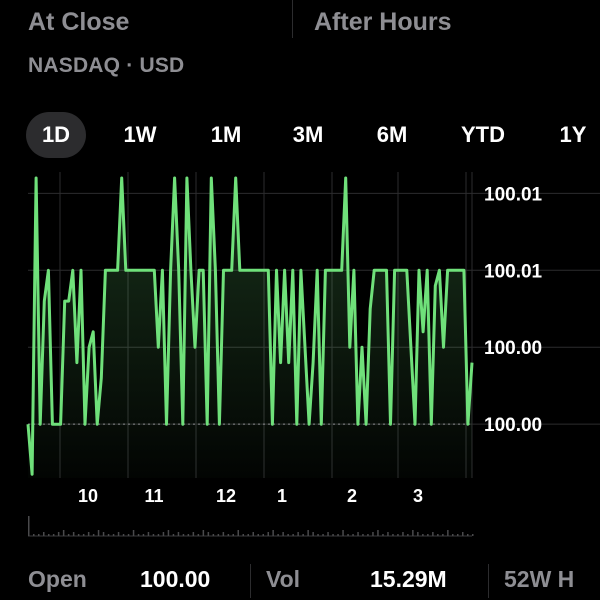  What do you see at coordinates (418, 496) in the screenshot?
I see `x-tick-label: 3` at bounding box center [418, 496].